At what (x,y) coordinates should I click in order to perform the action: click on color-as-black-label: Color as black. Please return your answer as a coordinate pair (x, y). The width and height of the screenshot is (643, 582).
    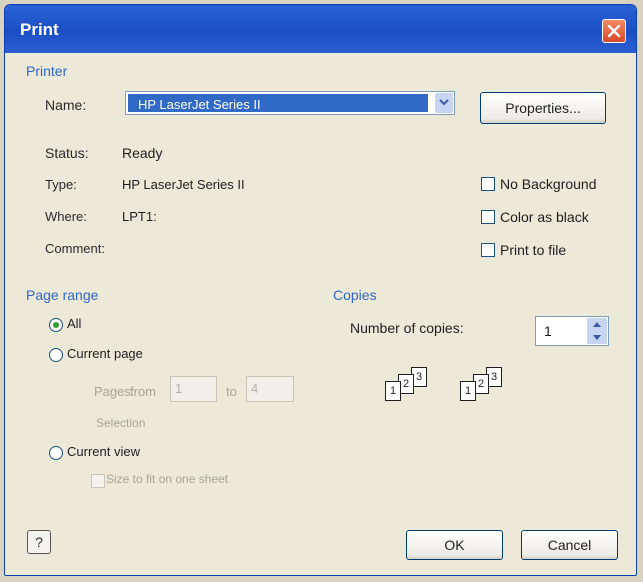
    Looking at the image, I should click on (544, 217).